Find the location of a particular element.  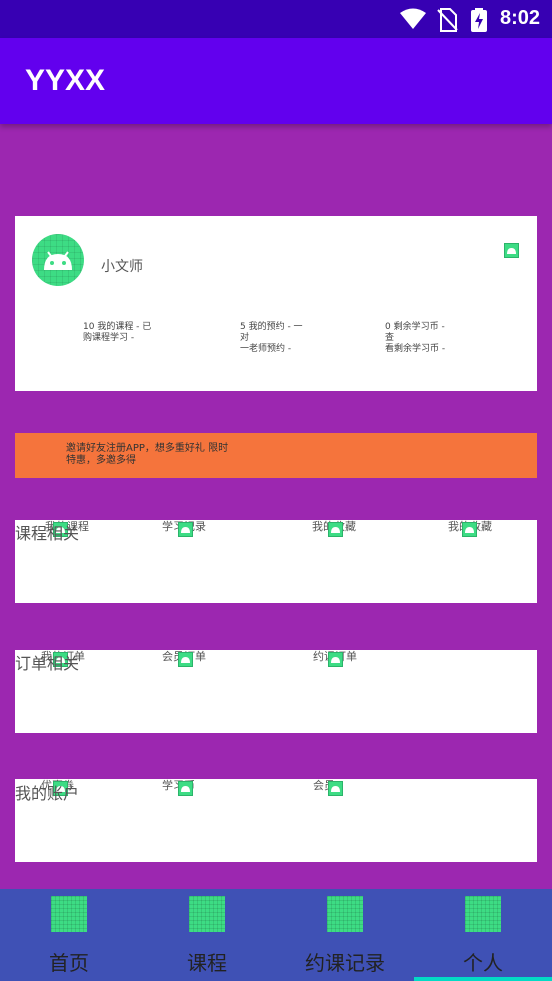

user-name: 小文师 is located at coordinates (122, 267).